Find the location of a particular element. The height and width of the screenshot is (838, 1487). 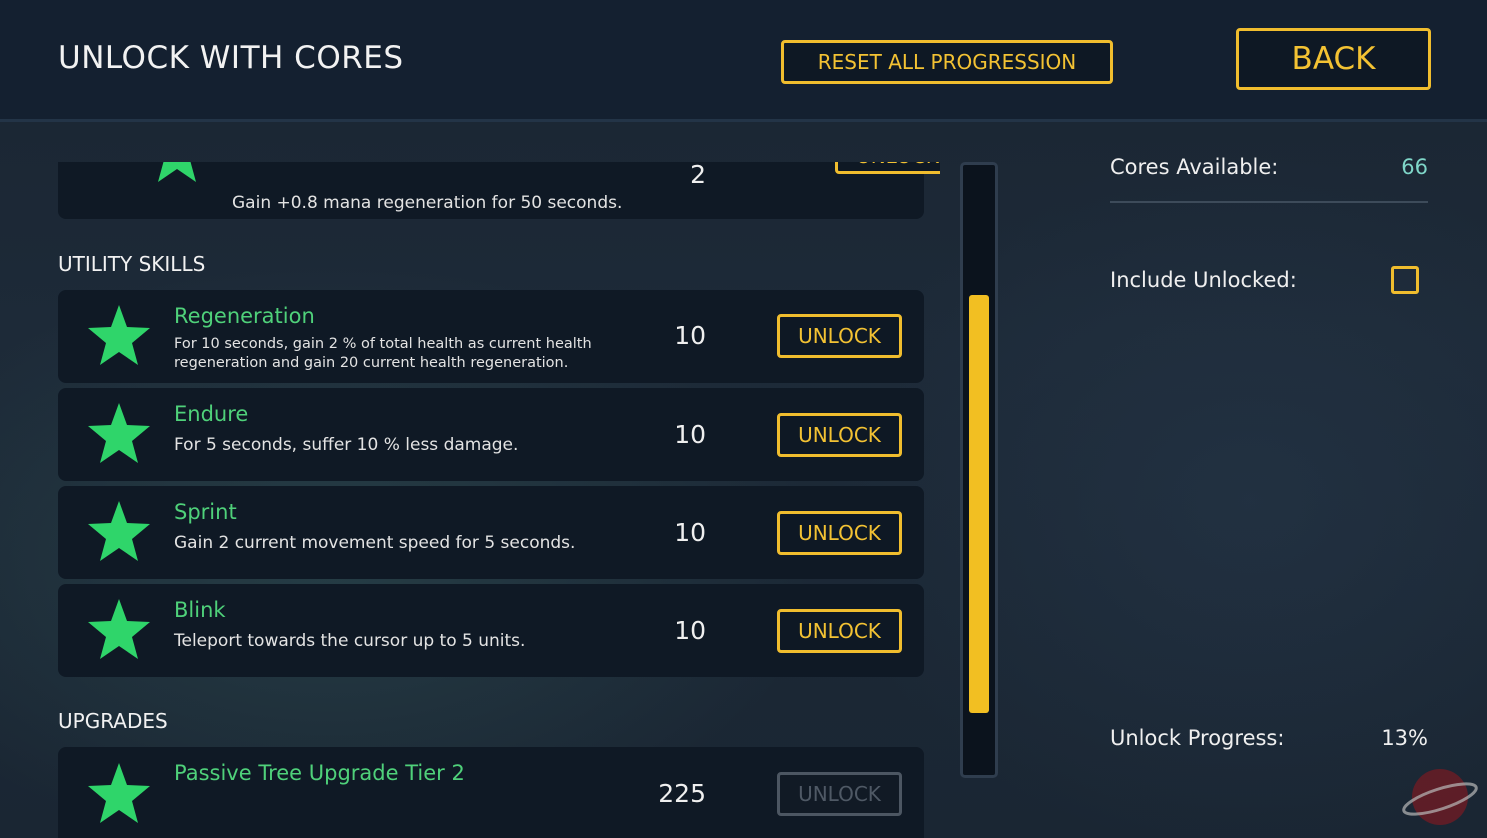

item-title: Blink is located at coordinates (200, 610).